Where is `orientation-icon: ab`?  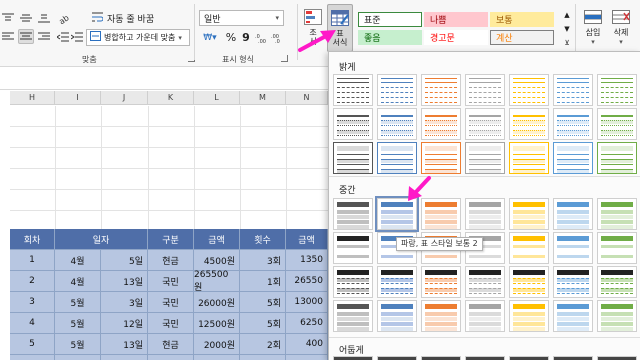 orientation-icon: ab is located at coordinates (65, 17).